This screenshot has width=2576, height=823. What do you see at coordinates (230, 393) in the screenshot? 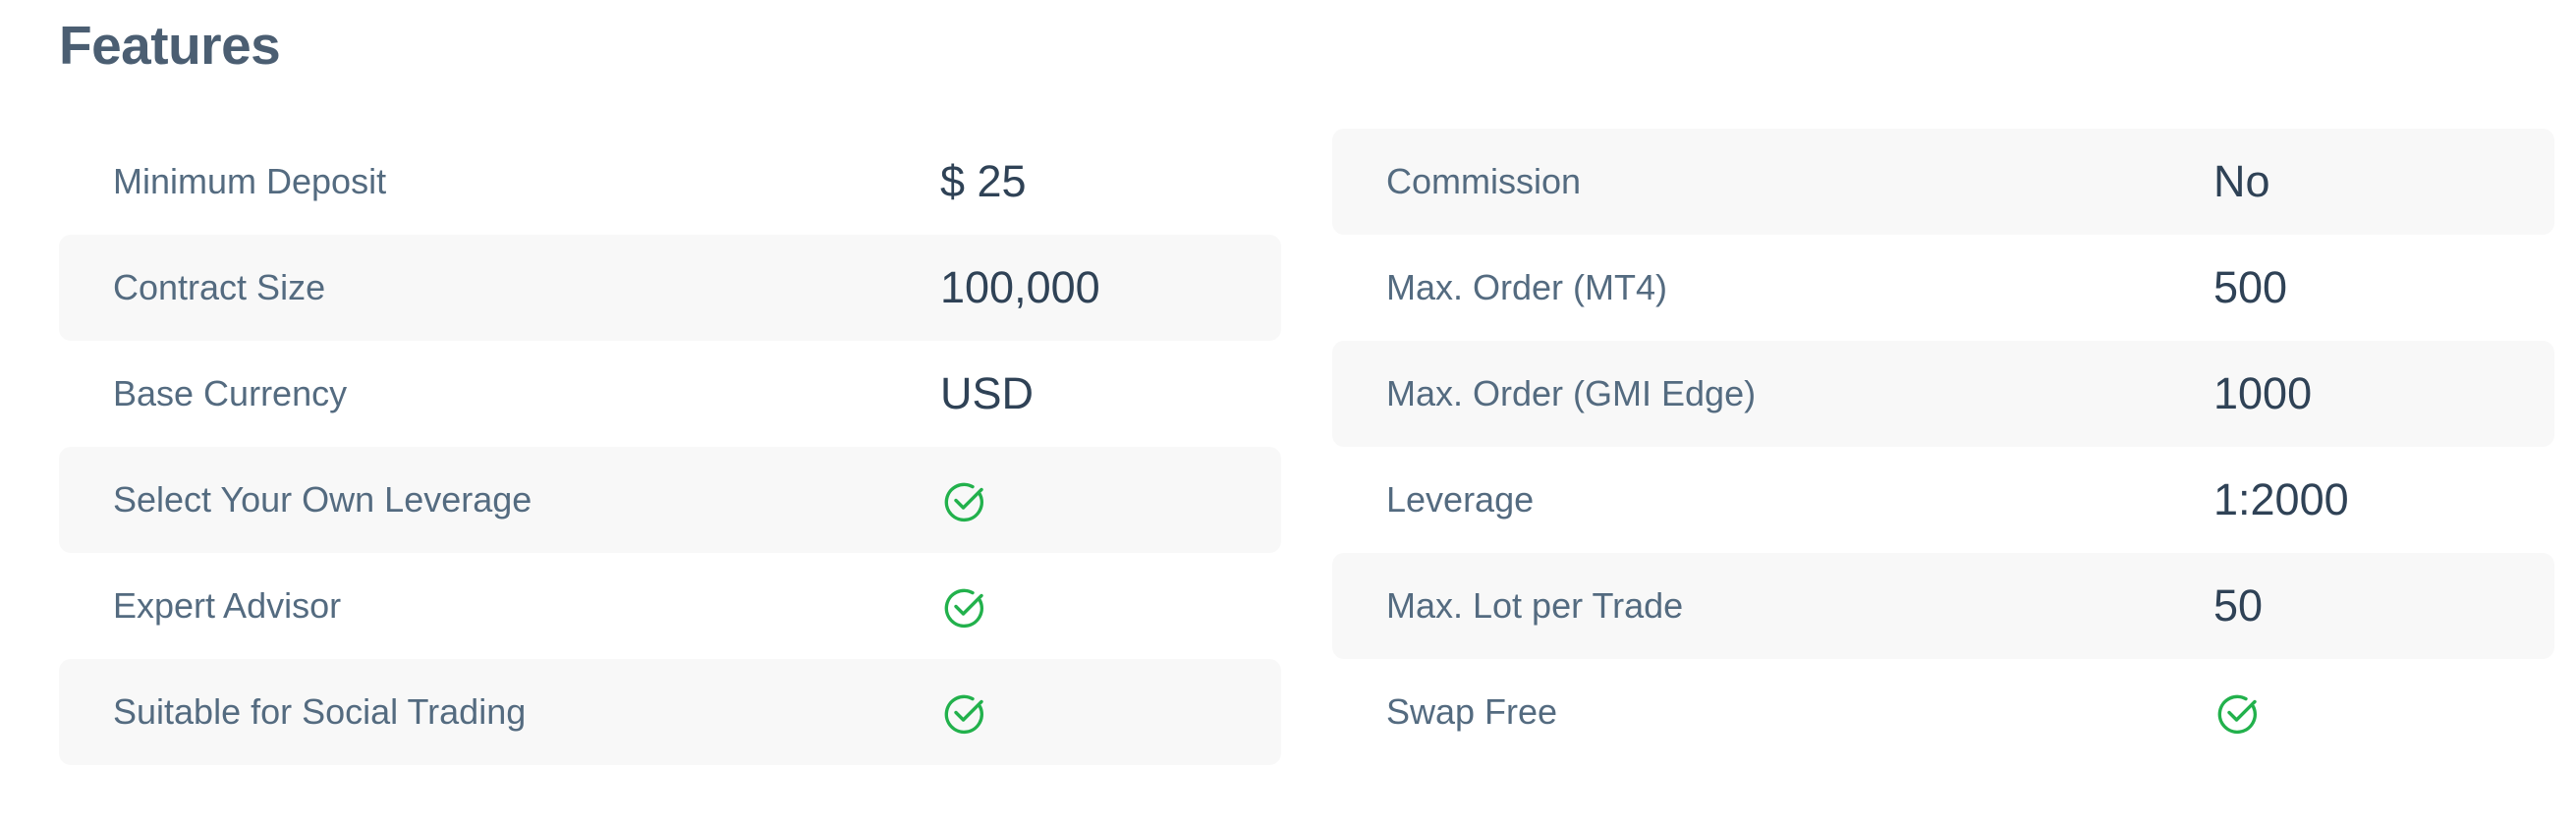
I see `feature-label: Base Currency` at bounding box center [230, 393].